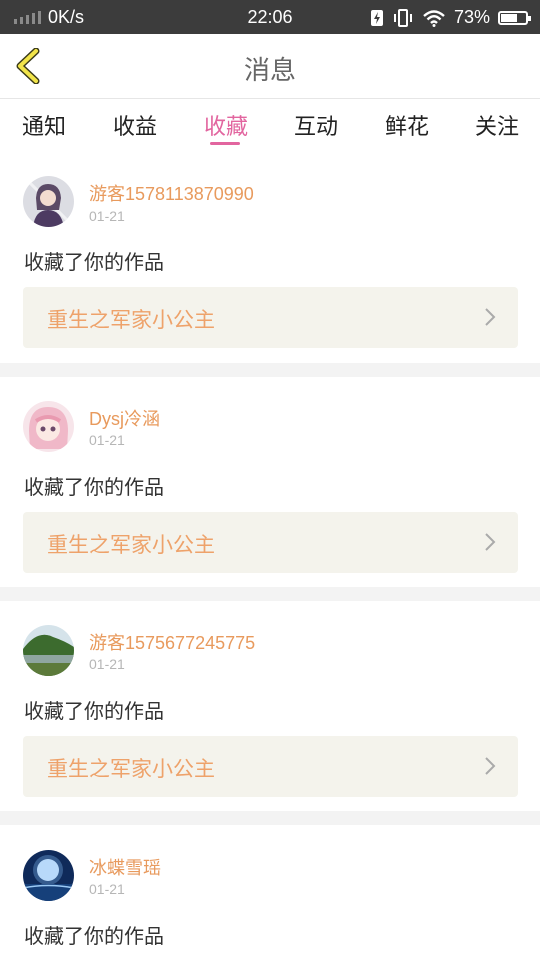 The width and height of the screenshot is (540, 960). What do you see at coordinates (172, 642) in the screenshot?
I see `username: 游客1575677245775` at bounding box center [172, 642].